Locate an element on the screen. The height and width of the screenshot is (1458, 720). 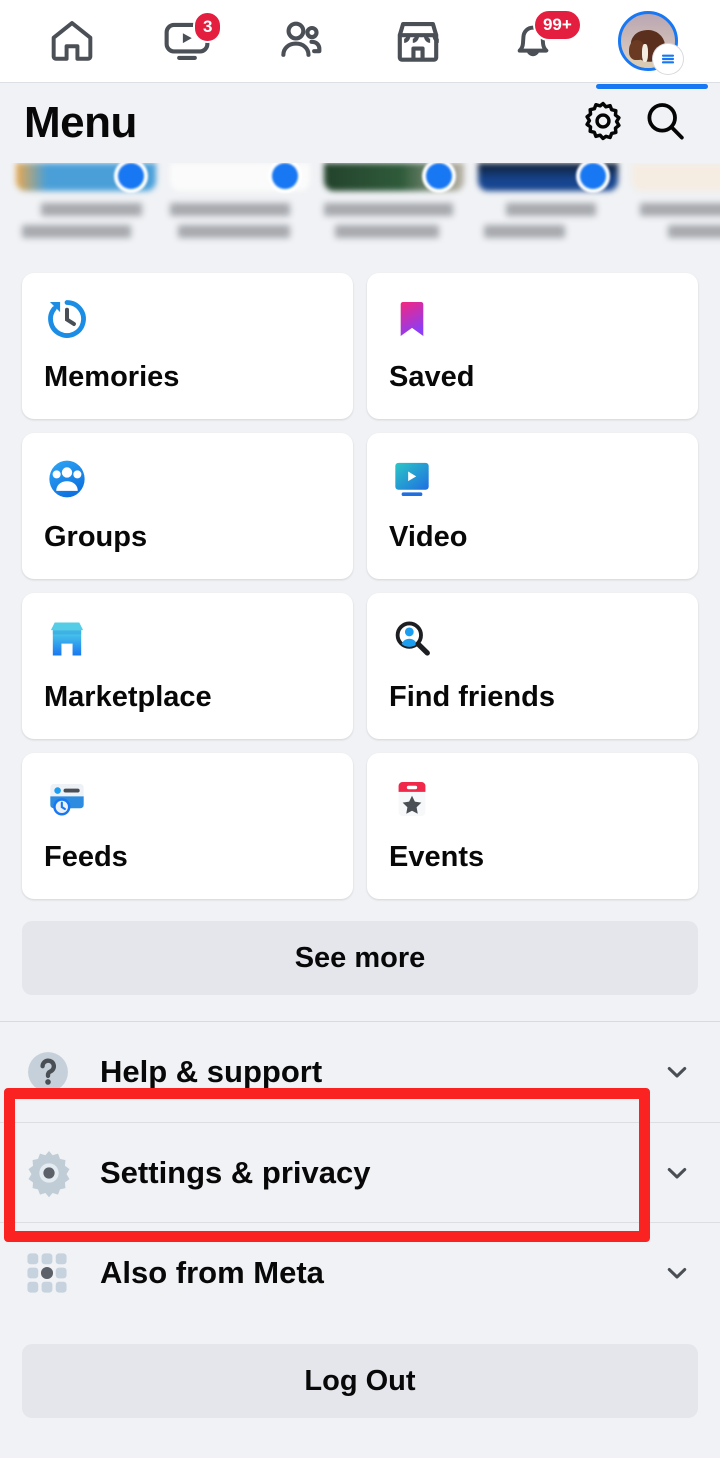
notifications-badge: 99+ is located at coordinates (557, 25).